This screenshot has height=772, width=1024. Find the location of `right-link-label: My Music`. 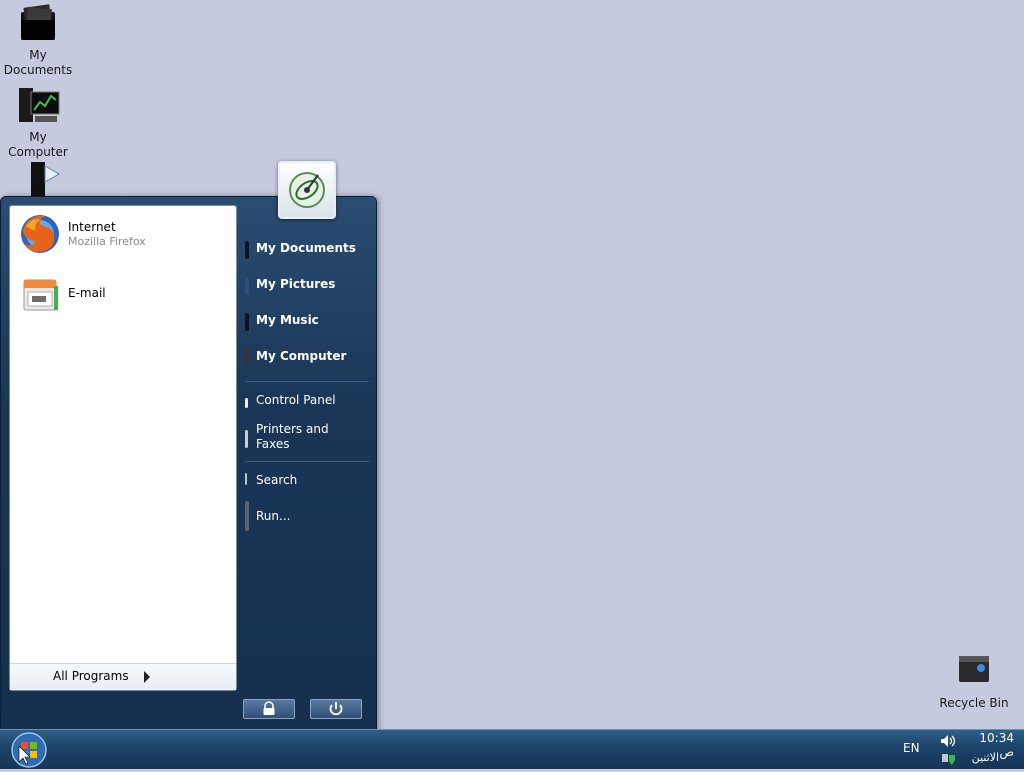

right-link-label: My Music is located at coordinates (287, 320).